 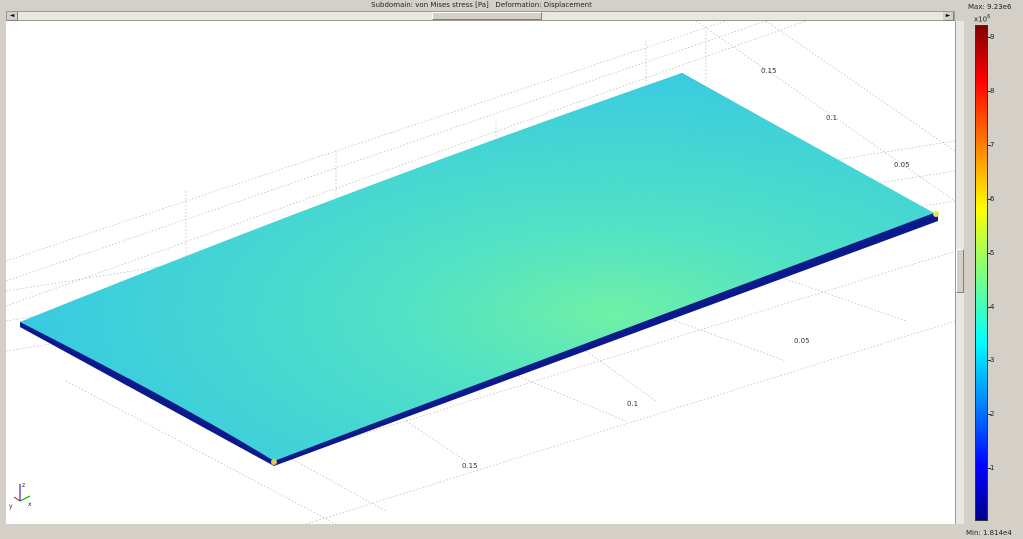 I want to click on vertical-scrollbar, so click(x=959, y=272).